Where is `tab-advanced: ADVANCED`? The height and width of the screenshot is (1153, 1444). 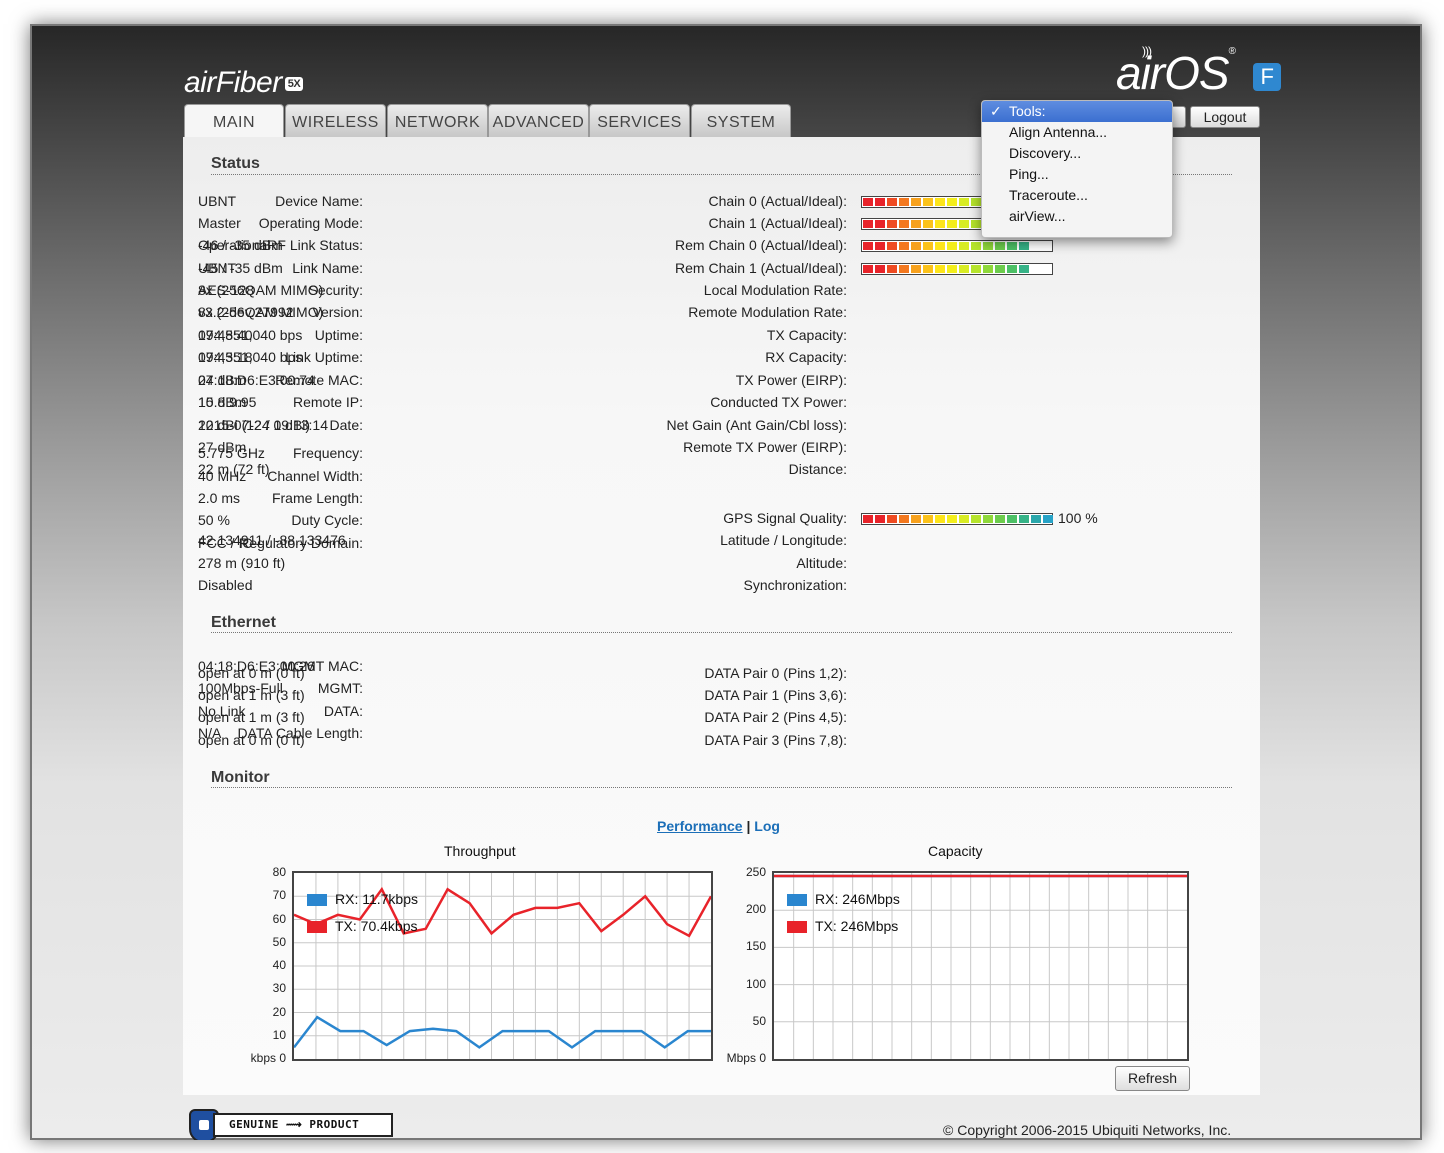
tab-advanced: ADVANCED is located at coordinates (538, 121).